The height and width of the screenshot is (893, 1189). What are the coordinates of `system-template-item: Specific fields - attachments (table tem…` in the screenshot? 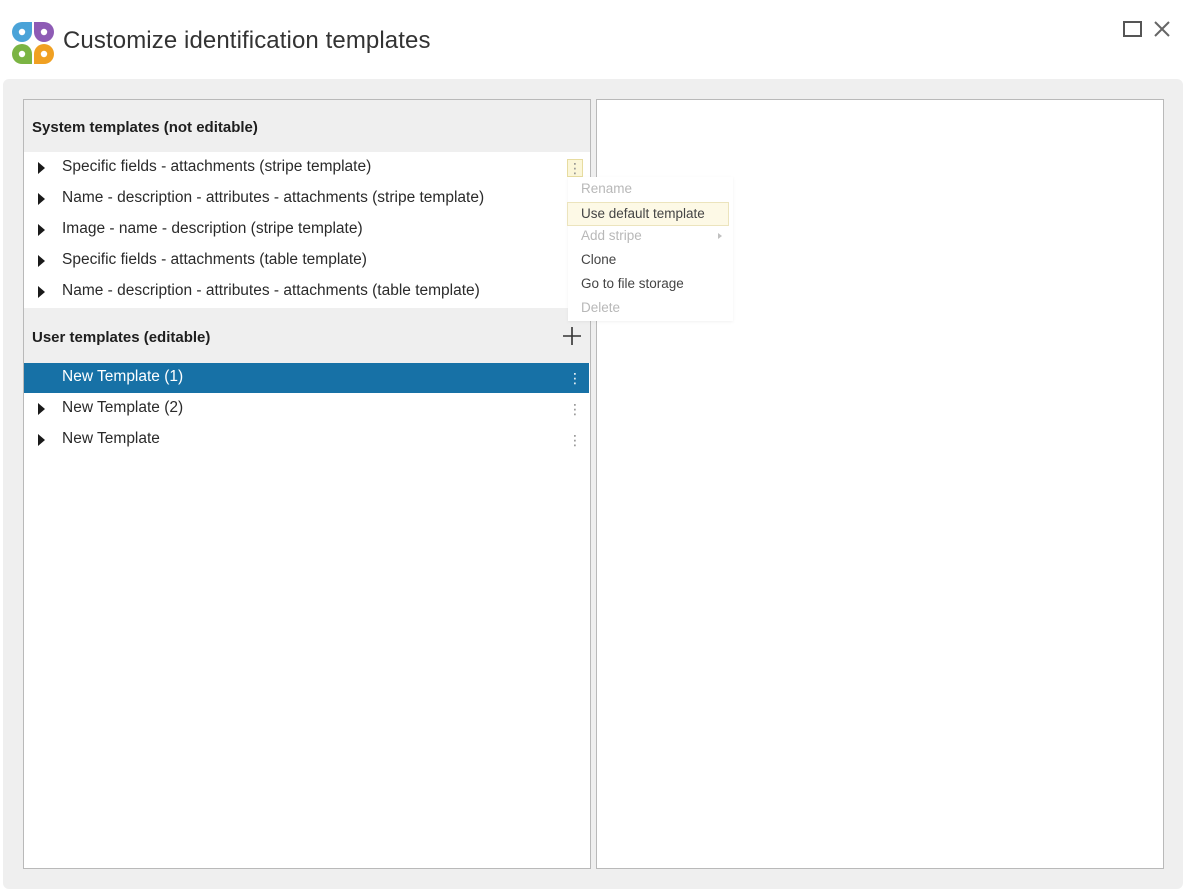 It's located at (306, 261).